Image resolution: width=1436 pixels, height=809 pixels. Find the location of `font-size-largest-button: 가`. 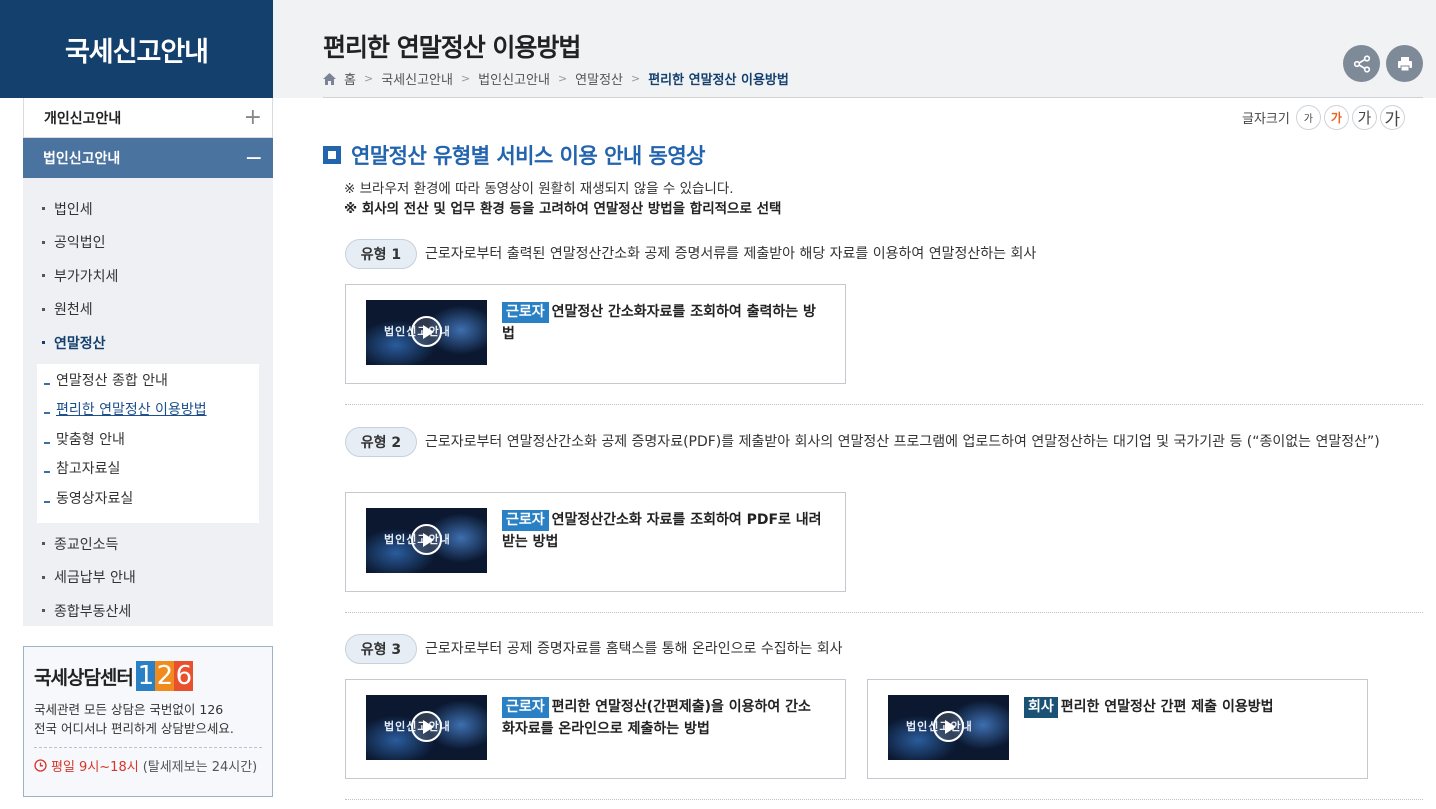

font-size-largest-button: 가 is located at coordinates (1392, 117).